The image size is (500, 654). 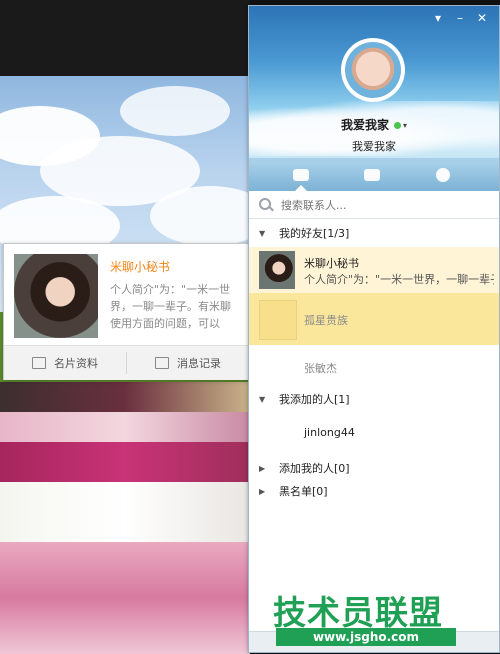 What do you see at coordinates (125, 38) in the screenshot?
I see `dark-band` at bounding box center [125, 38].